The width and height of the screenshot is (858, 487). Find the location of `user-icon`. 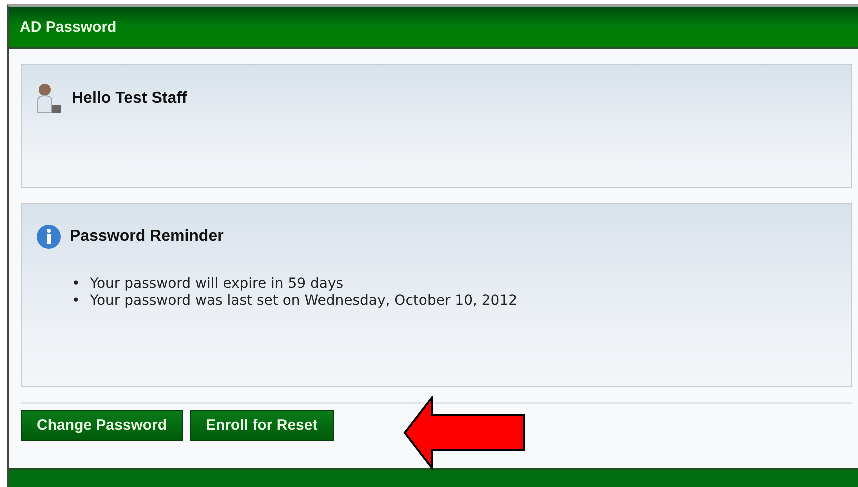

user-icon is located at coordinates (50, 99).